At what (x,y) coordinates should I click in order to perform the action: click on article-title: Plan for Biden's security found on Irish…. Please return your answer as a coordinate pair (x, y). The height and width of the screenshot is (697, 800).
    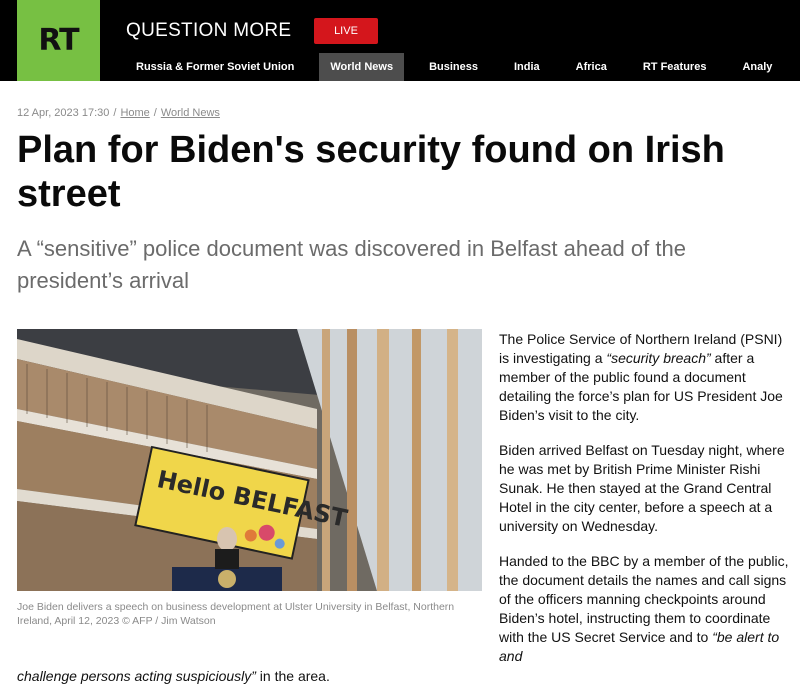
    Looking at the image, I should click on (371, 172).